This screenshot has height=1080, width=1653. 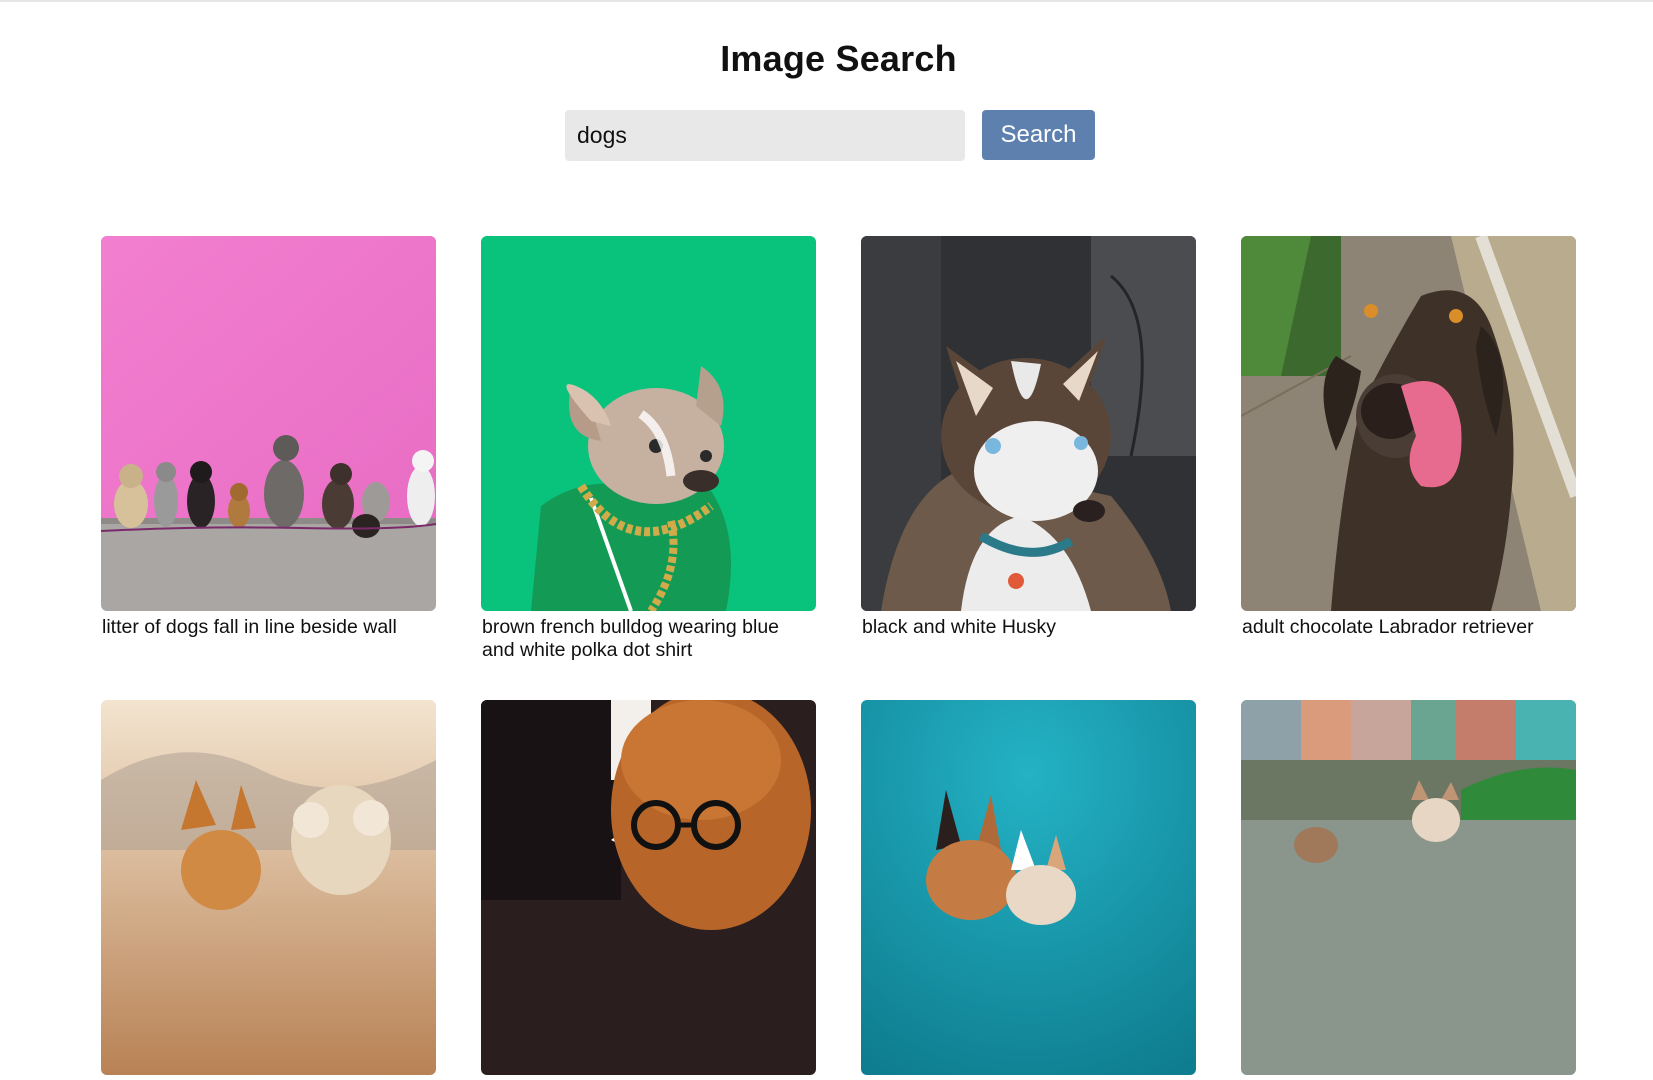 I want to click on result-card: black and white Husky, so click(x=1028, y=468).